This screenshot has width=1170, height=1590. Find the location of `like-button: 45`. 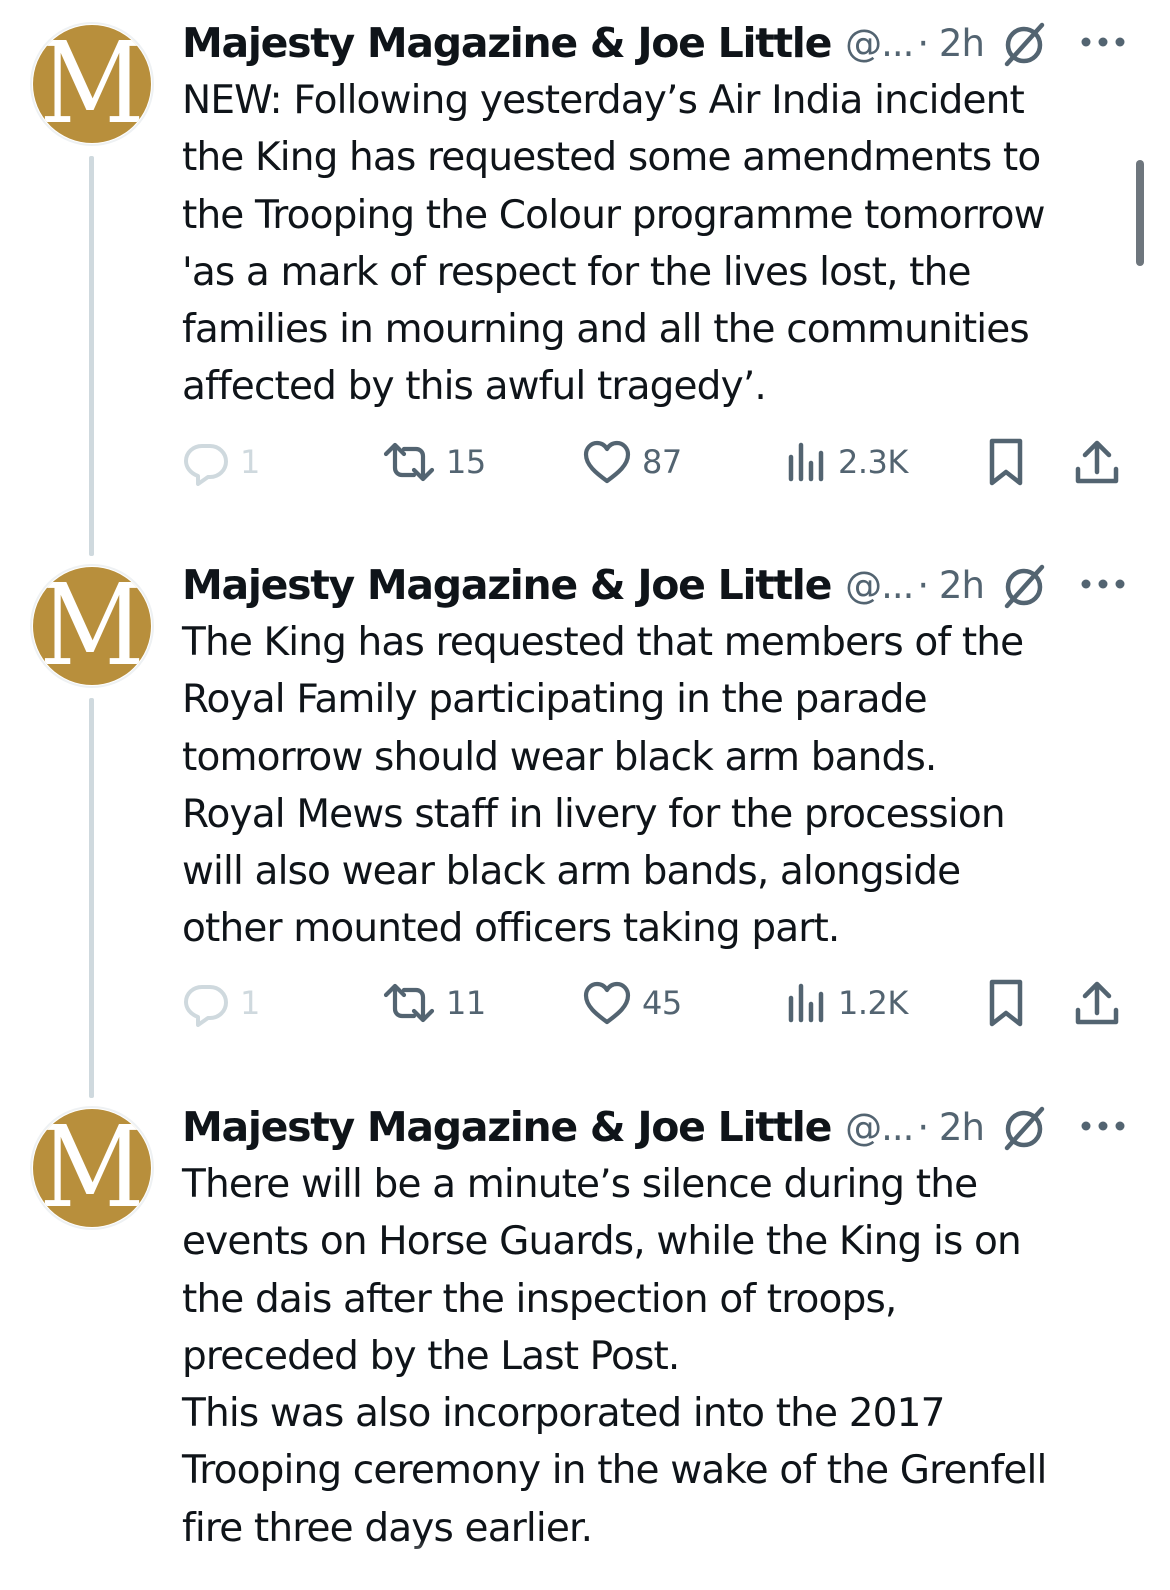

like-button: 45 is located at coordinates (632, 1003).